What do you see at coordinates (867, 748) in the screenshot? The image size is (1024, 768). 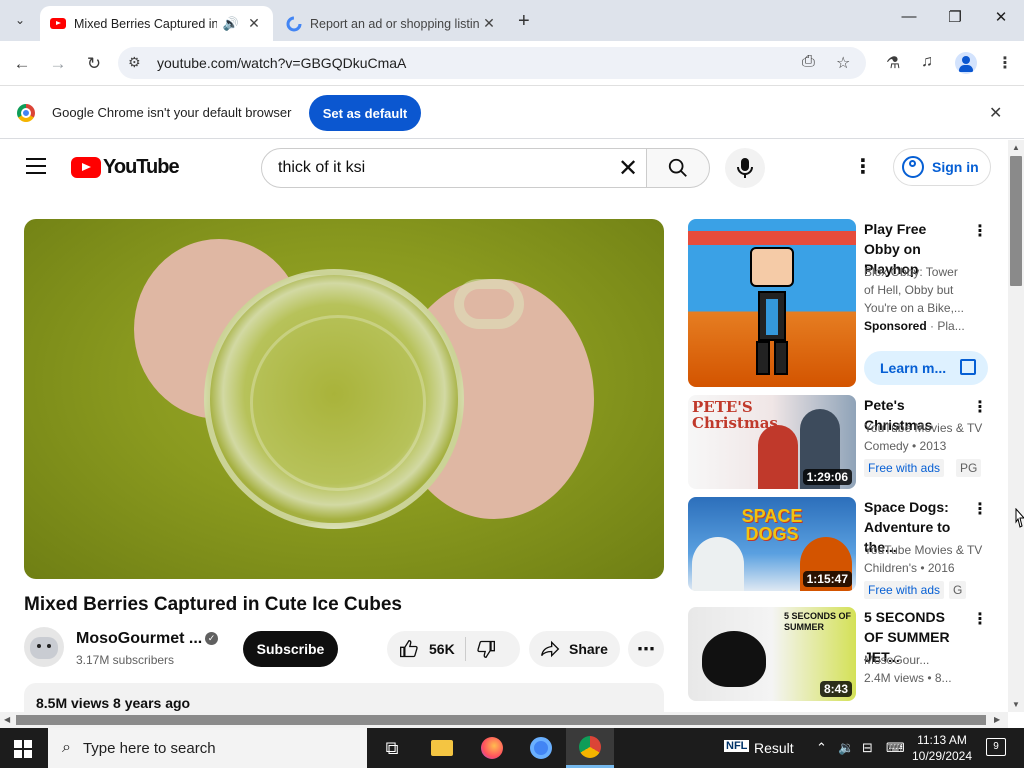 I see `network-icon: ⊟` at bounding box center [867, 748].